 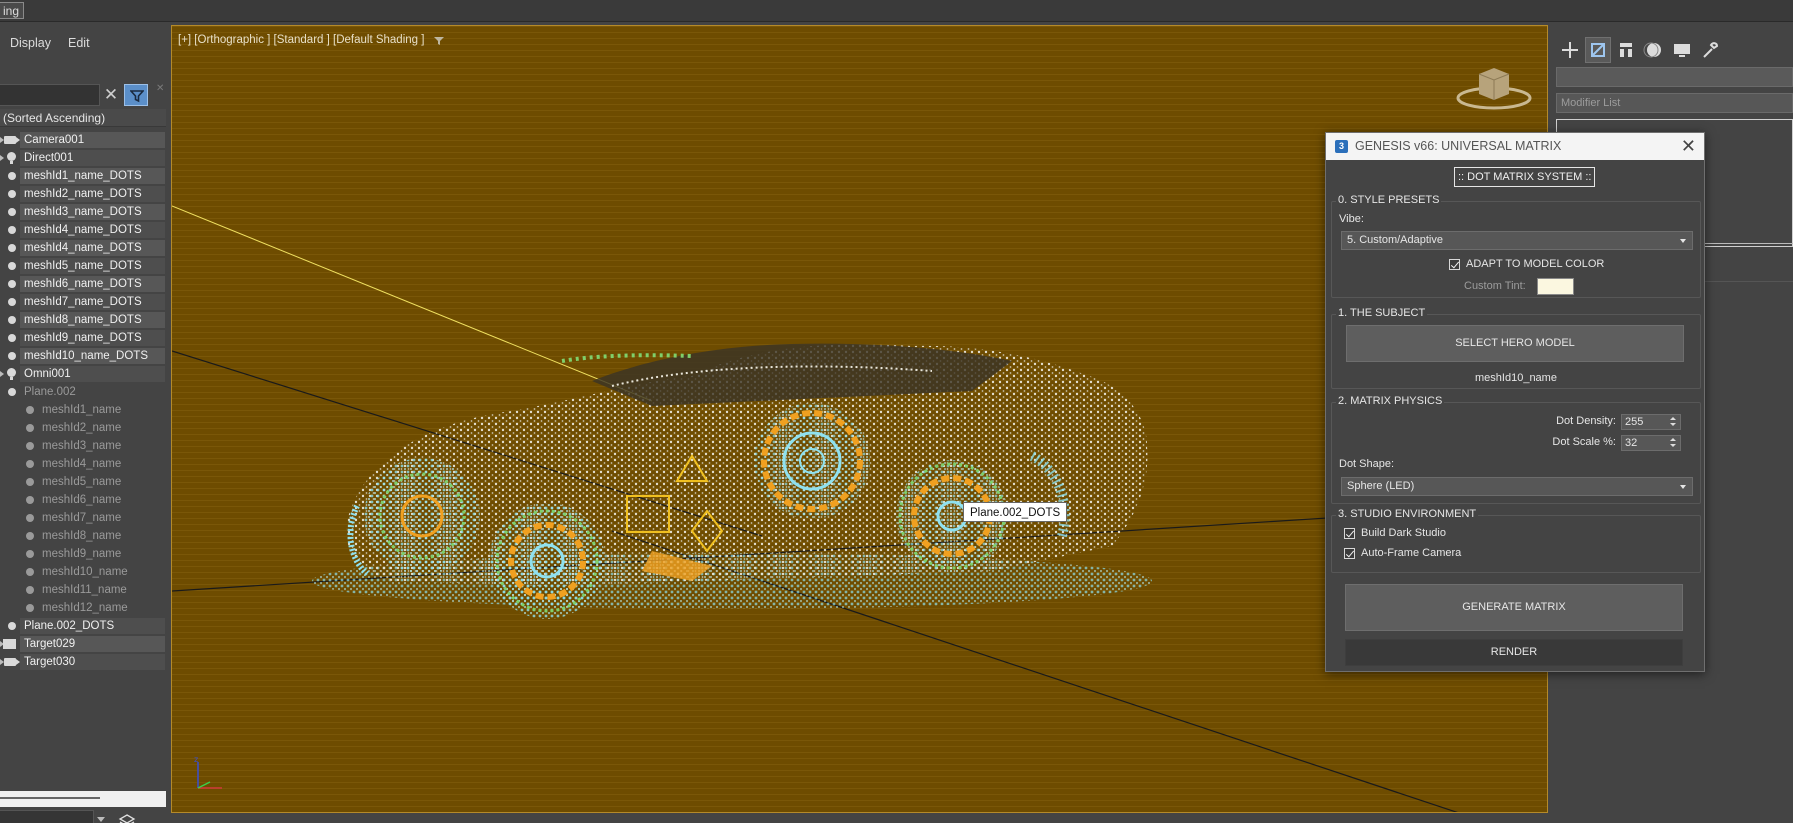 What do you see at coordinates (83, 500) in the screenshot?
I see `scene-tree-row: meshId6_name` at bounding box center [83, 500].